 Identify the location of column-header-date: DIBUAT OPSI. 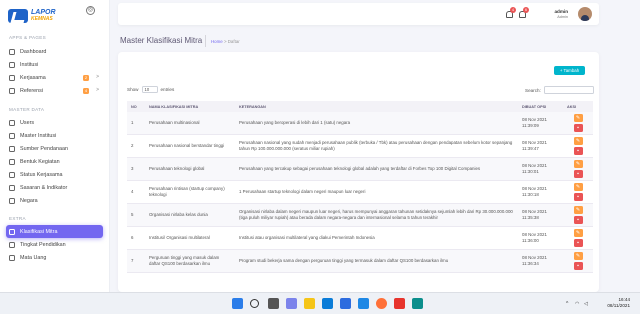
(540, 106).